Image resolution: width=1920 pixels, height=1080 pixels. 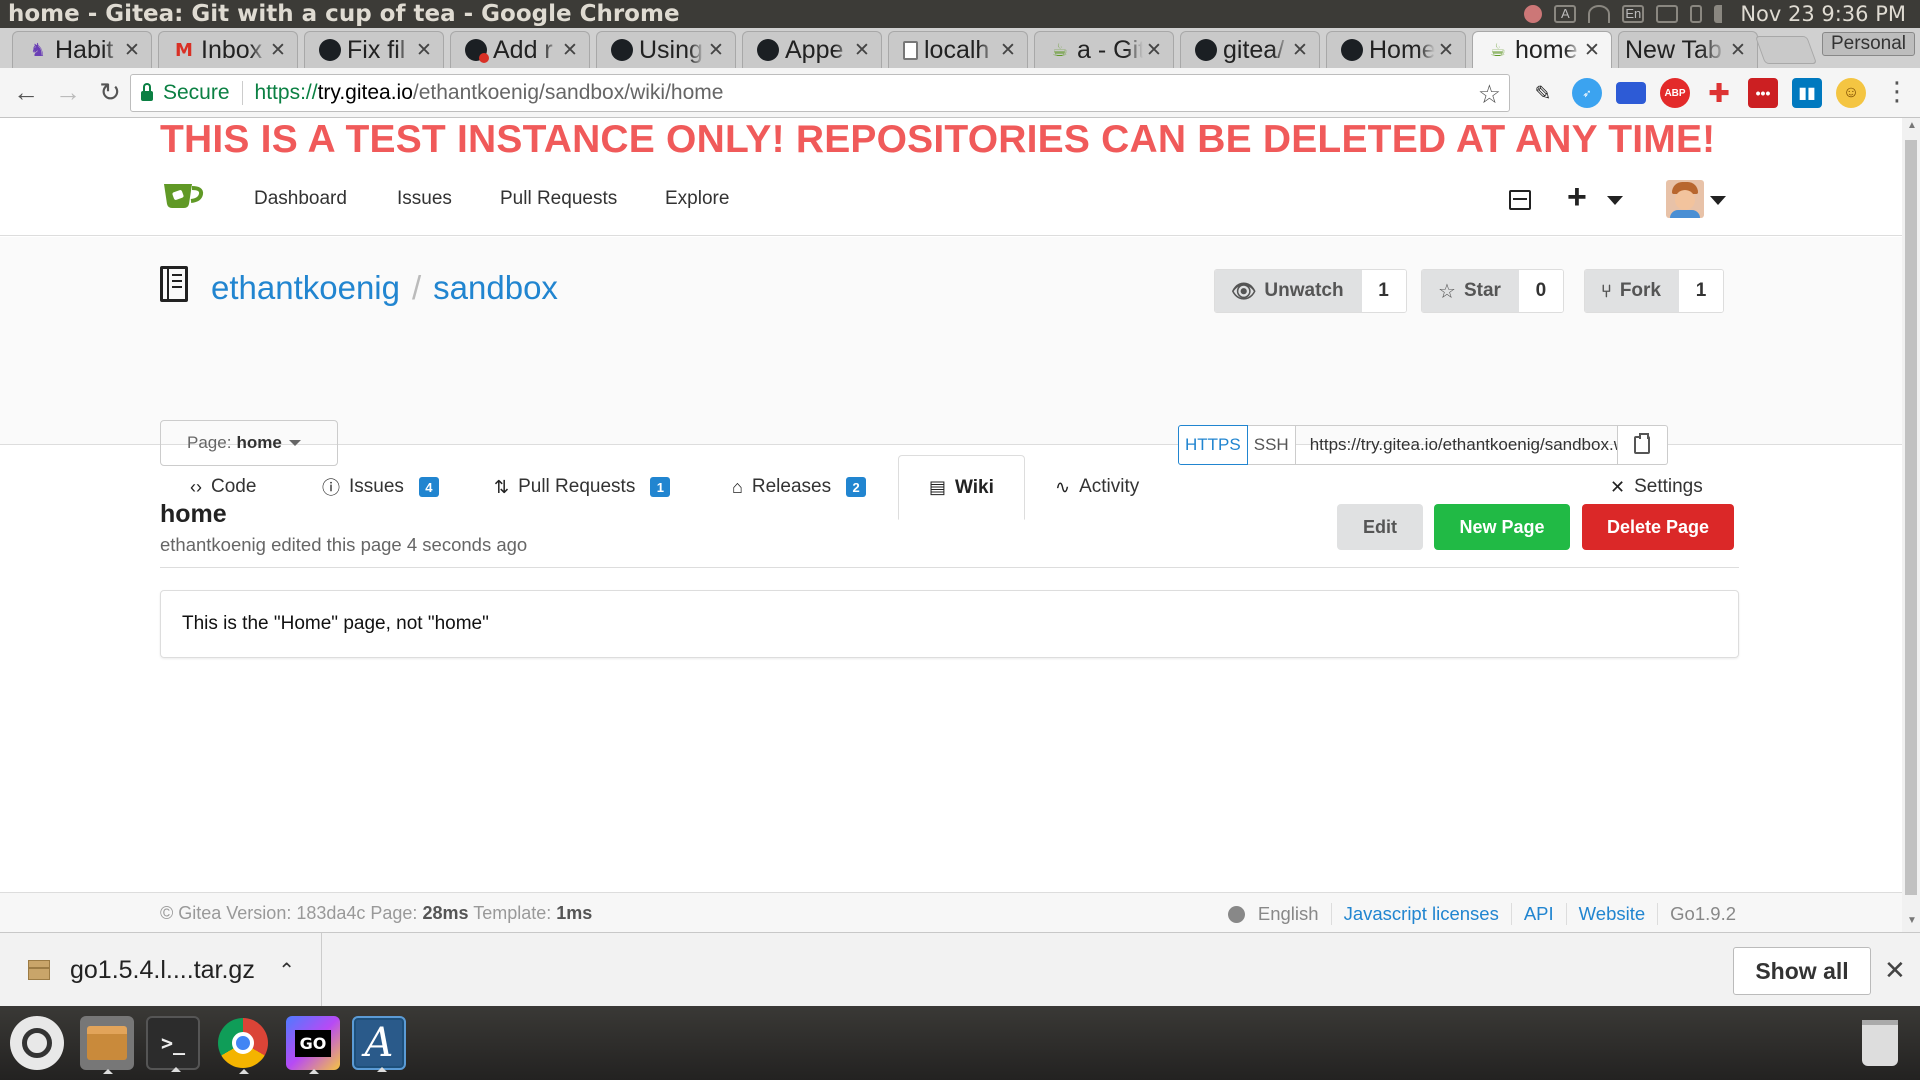 What do you see at coordinates (26, 93) in the screenshot?
I see `back-arrow-icon: ←` at bounding box center [26, 93].